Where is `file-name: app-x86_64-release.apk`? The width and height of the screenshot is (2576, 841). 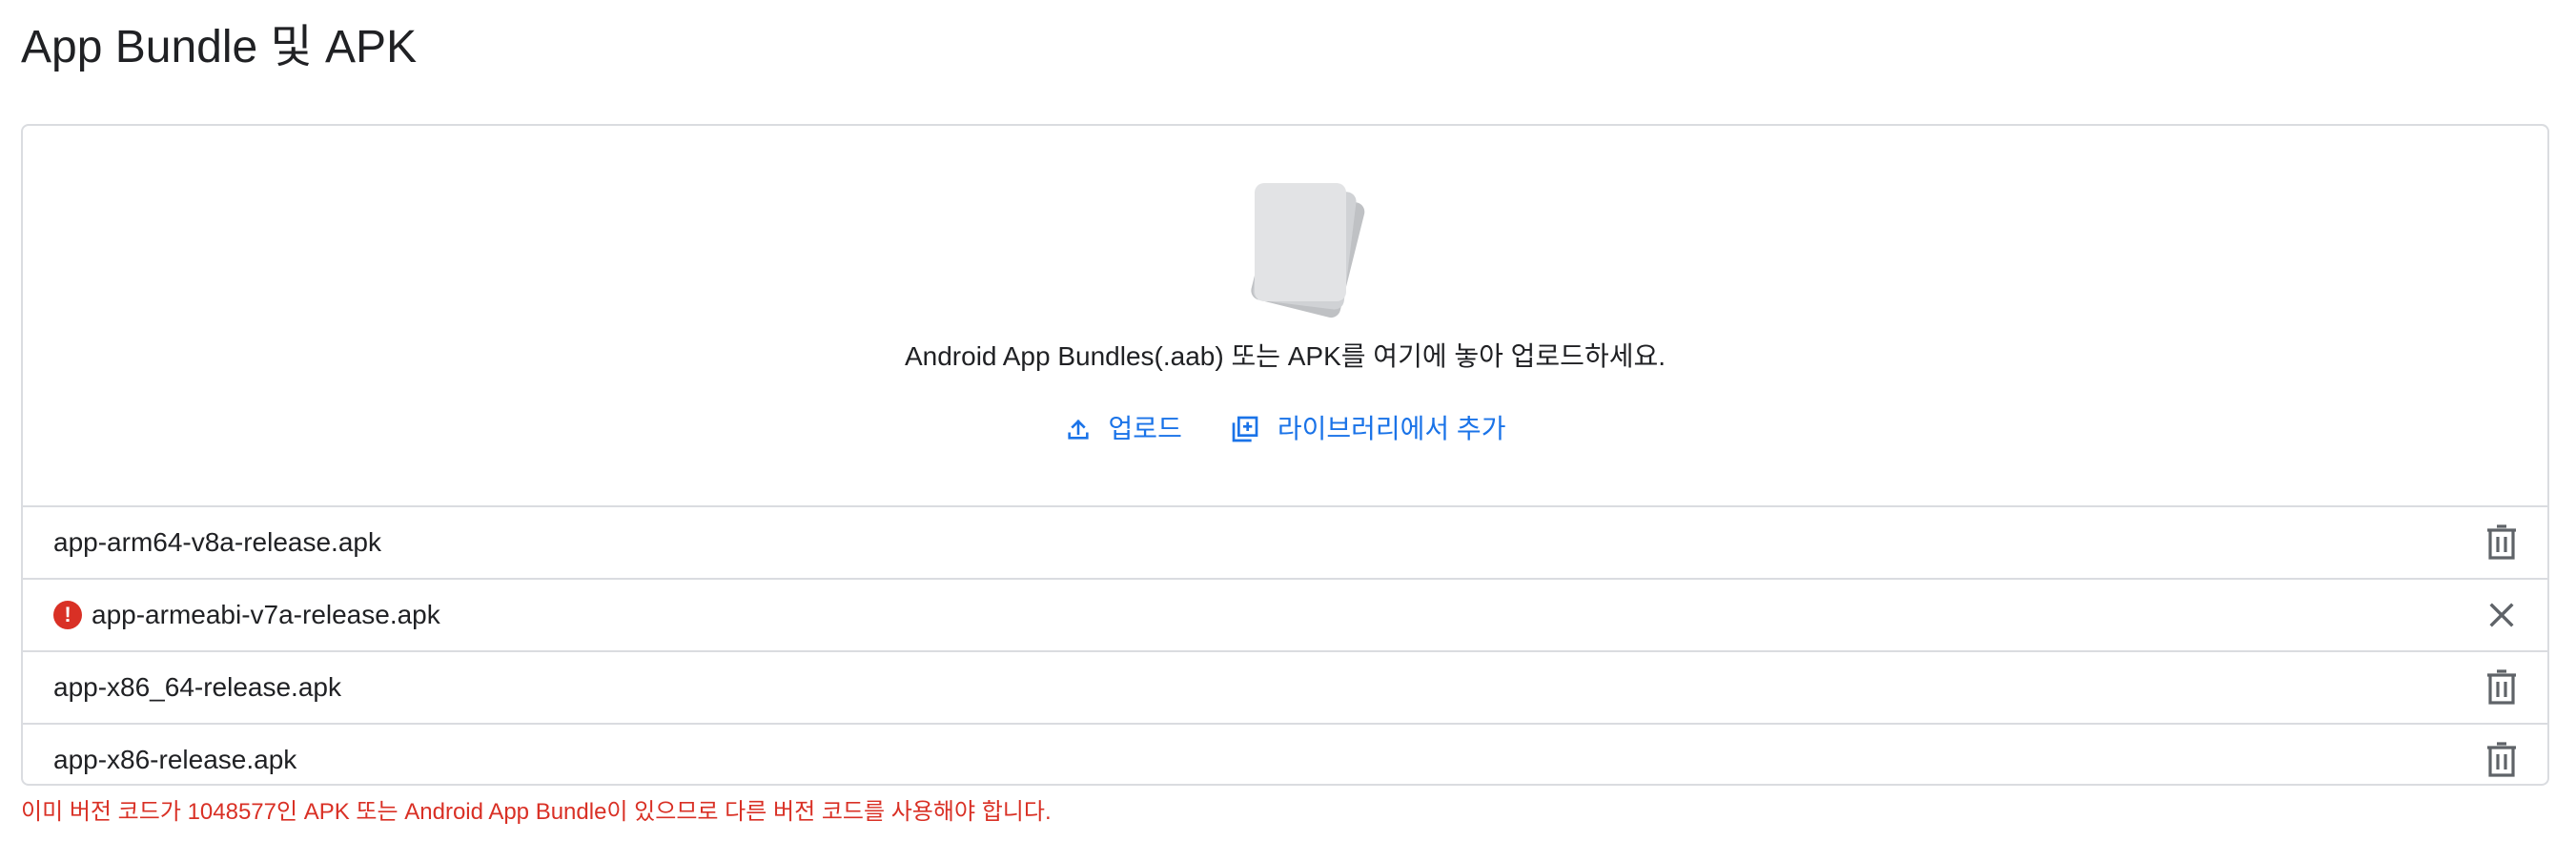 file-name: app-x86_64-release.apk is located at coordinates (197, 687).